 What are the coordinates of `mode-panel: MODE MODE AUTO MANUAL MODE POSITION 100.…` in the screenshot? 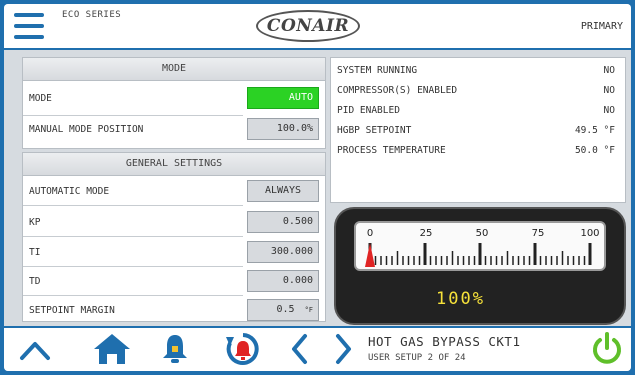 It's located at (174, 103).